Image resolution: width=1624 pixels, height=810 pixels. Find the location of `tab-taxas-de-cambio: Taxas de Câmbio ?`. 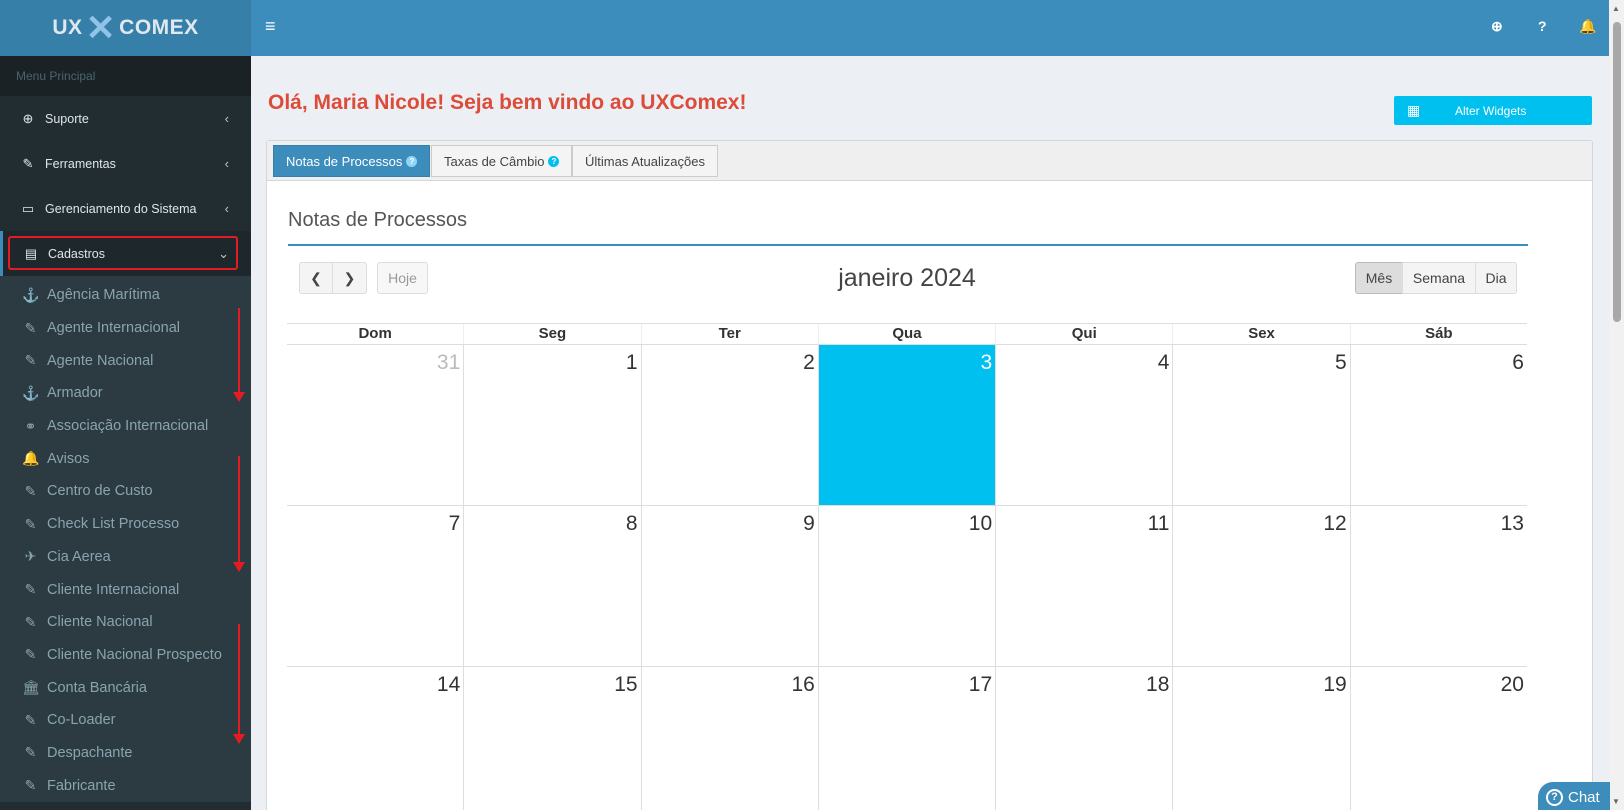

tab-taxas-de-cambio: Taxas de Câmbio ? is located at coordinates (502, 161).